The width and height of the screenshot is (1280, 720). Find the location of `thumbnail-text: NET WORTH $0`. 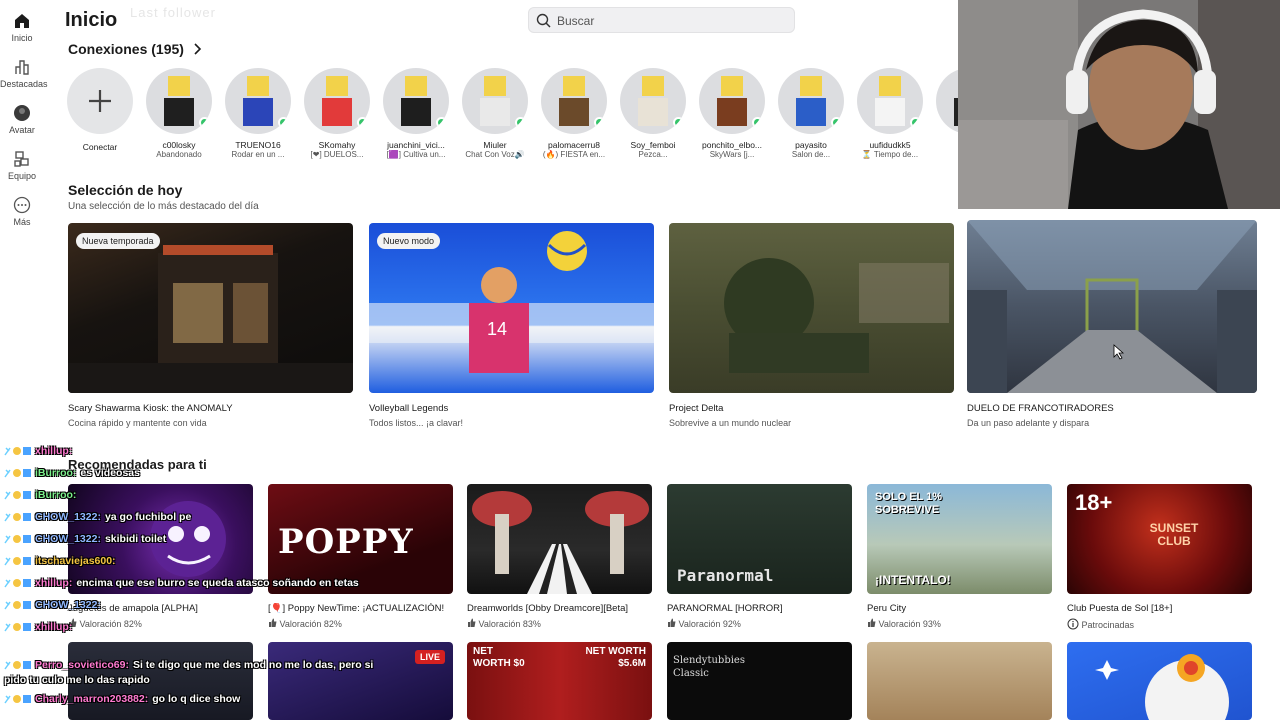

thumbnail-text: NET WORTH $0 is located at coordinates (499, 657).